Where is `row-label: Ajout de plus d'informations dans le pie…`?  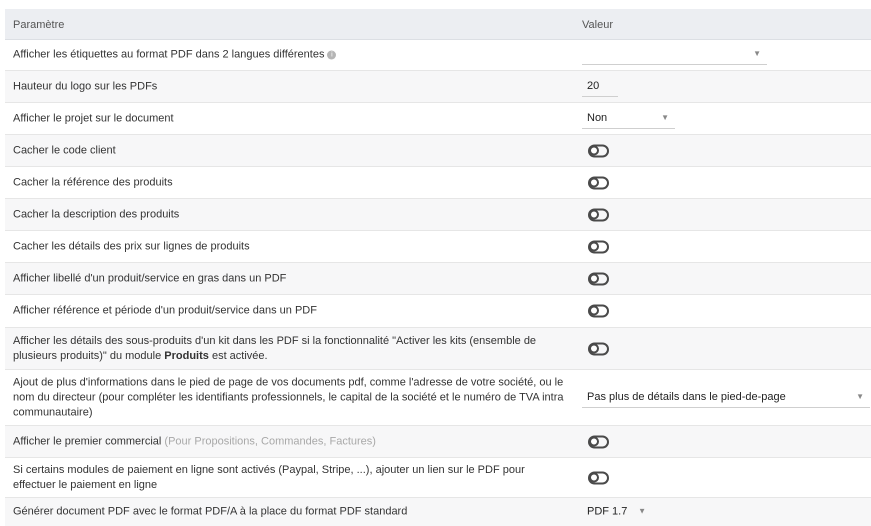 row-label: Ajout de plus d'informations dans le pie… is located at coordinates (288, 397).